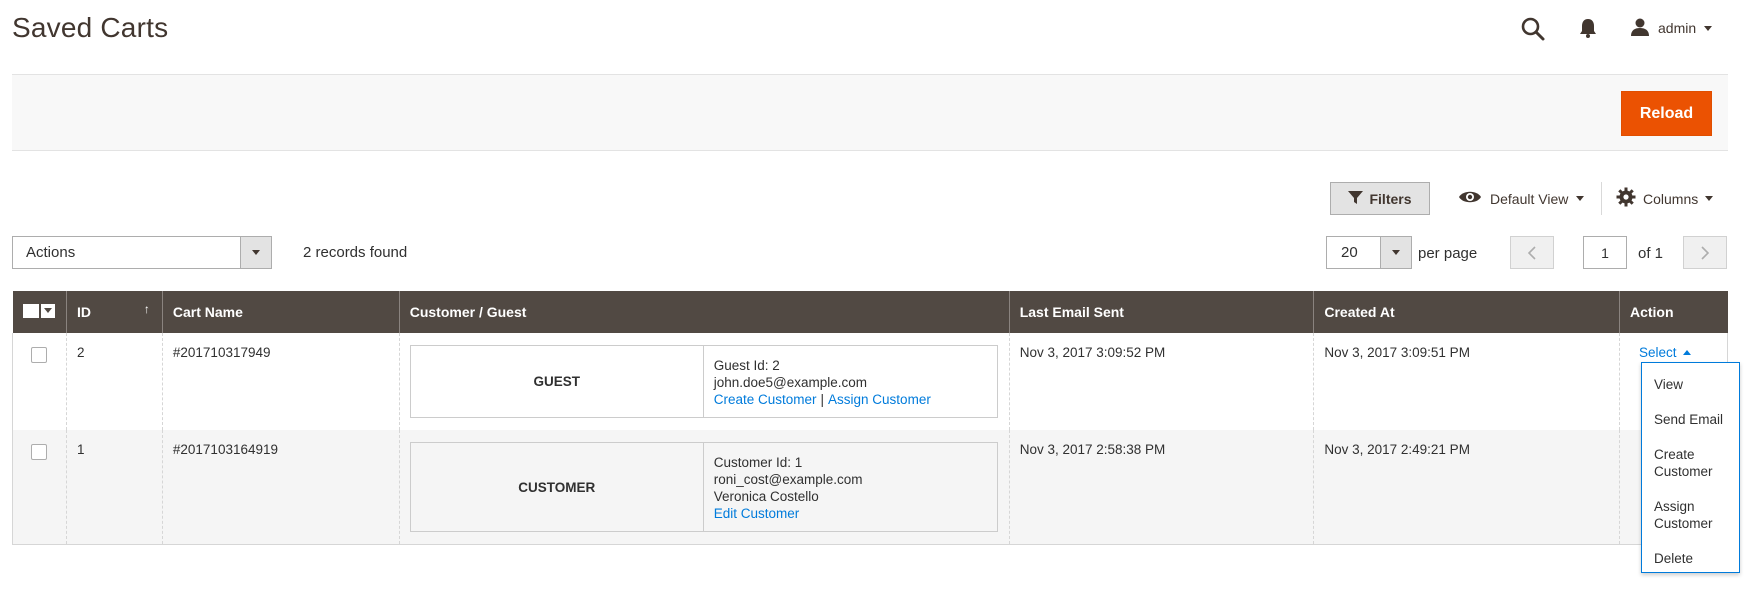 The image size is (1745, 597). I want to click on page-actions-bar, so click(870, 112).